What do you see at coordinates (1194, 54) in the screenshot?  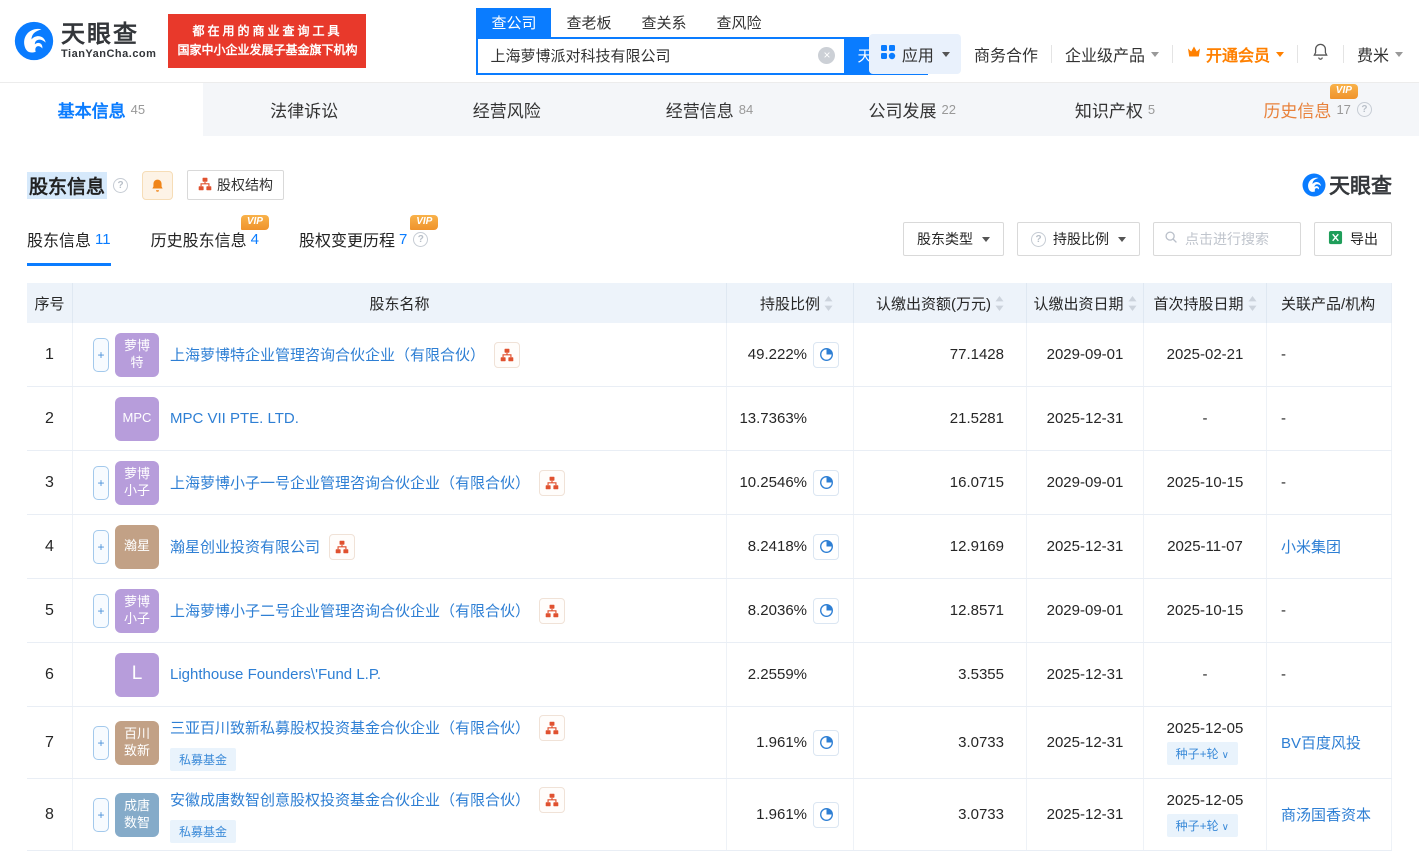 I see `crown-icon` at bounding box center [1194, 54].